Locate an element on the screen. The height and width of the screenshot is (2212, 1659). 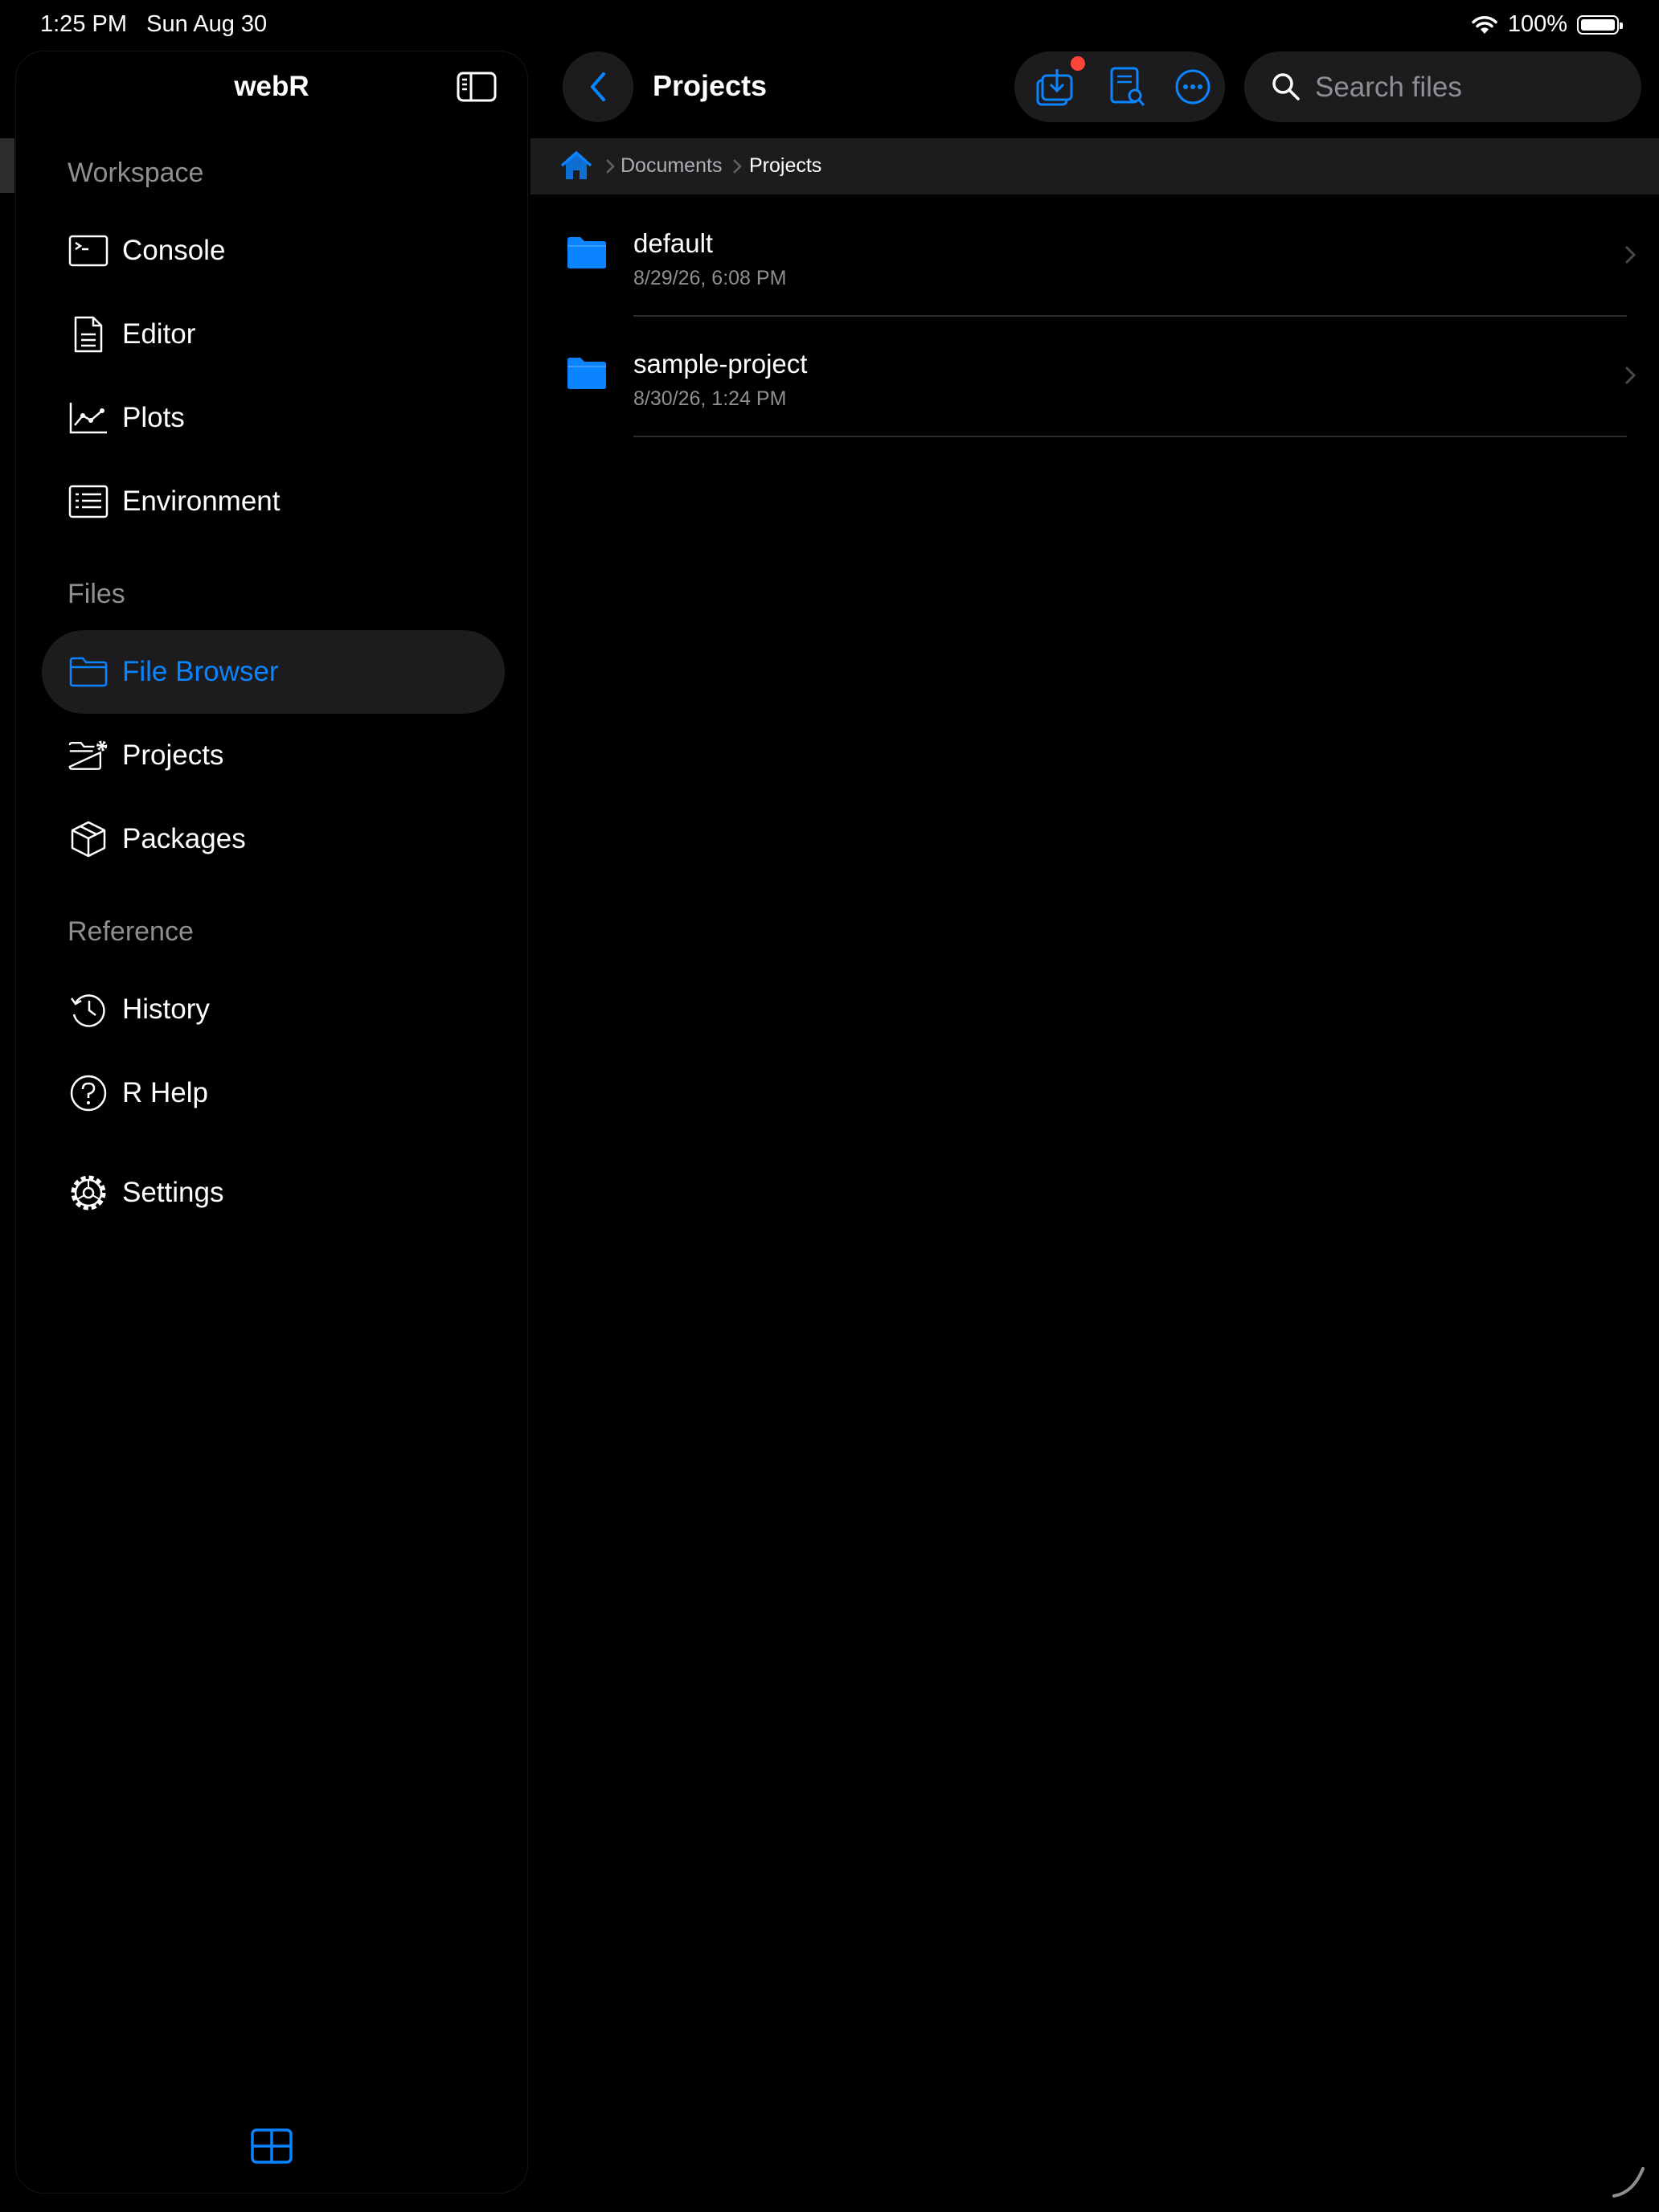
status-time: 1:25 PM Sun Aug 30 is located at coordinates (154, 24).